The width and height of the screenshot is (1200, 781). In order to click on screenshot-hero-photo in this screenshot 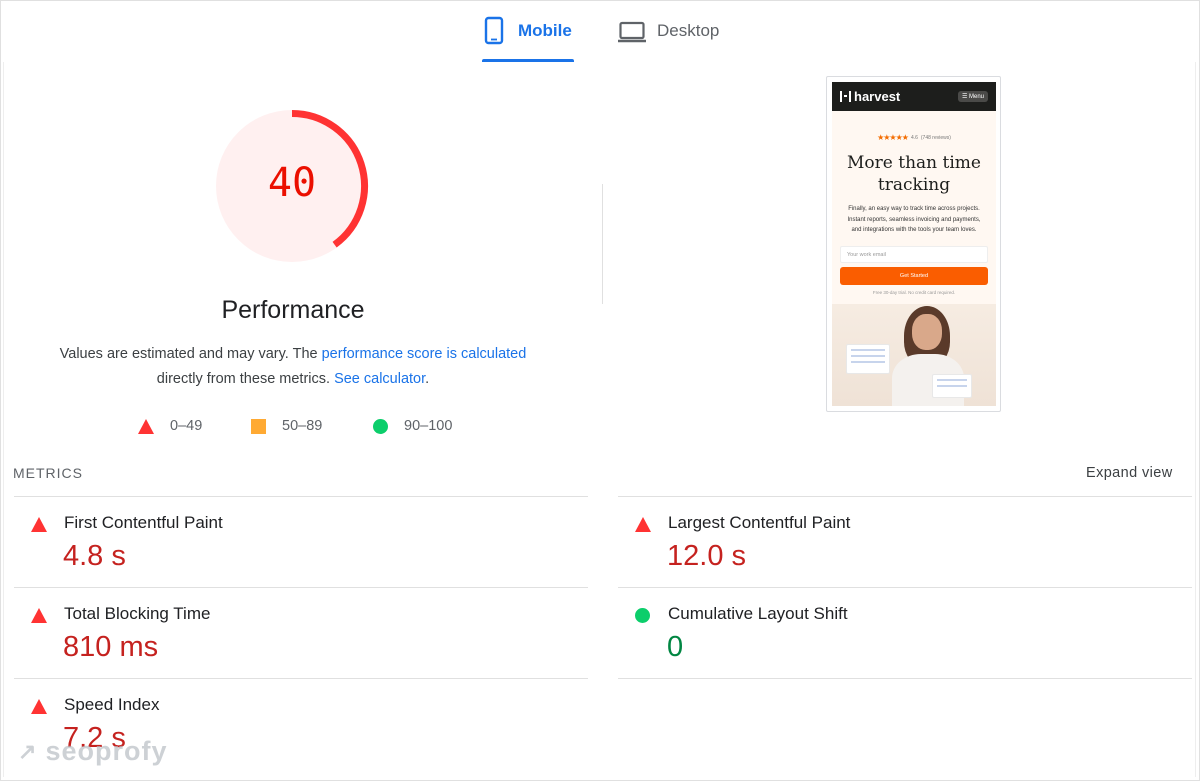, I will do `click(914, 355)`.